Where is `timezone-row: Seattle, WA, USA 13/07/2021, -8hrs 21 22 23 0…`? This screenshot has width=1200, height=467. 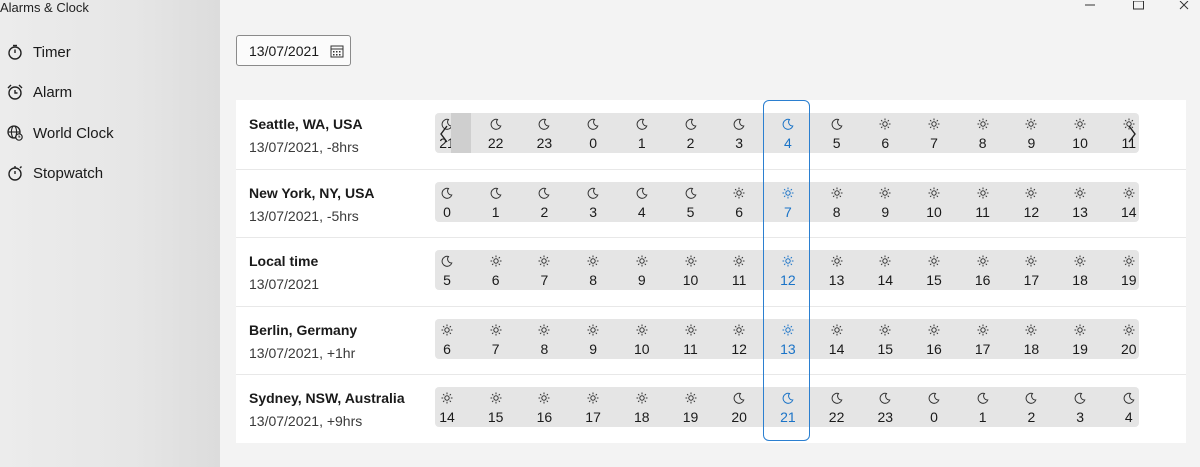 timezone-row: Seattle, WA, USA 13/07/2021, -8hrs 21 22 23 0… is located at coordinates (711, 134).